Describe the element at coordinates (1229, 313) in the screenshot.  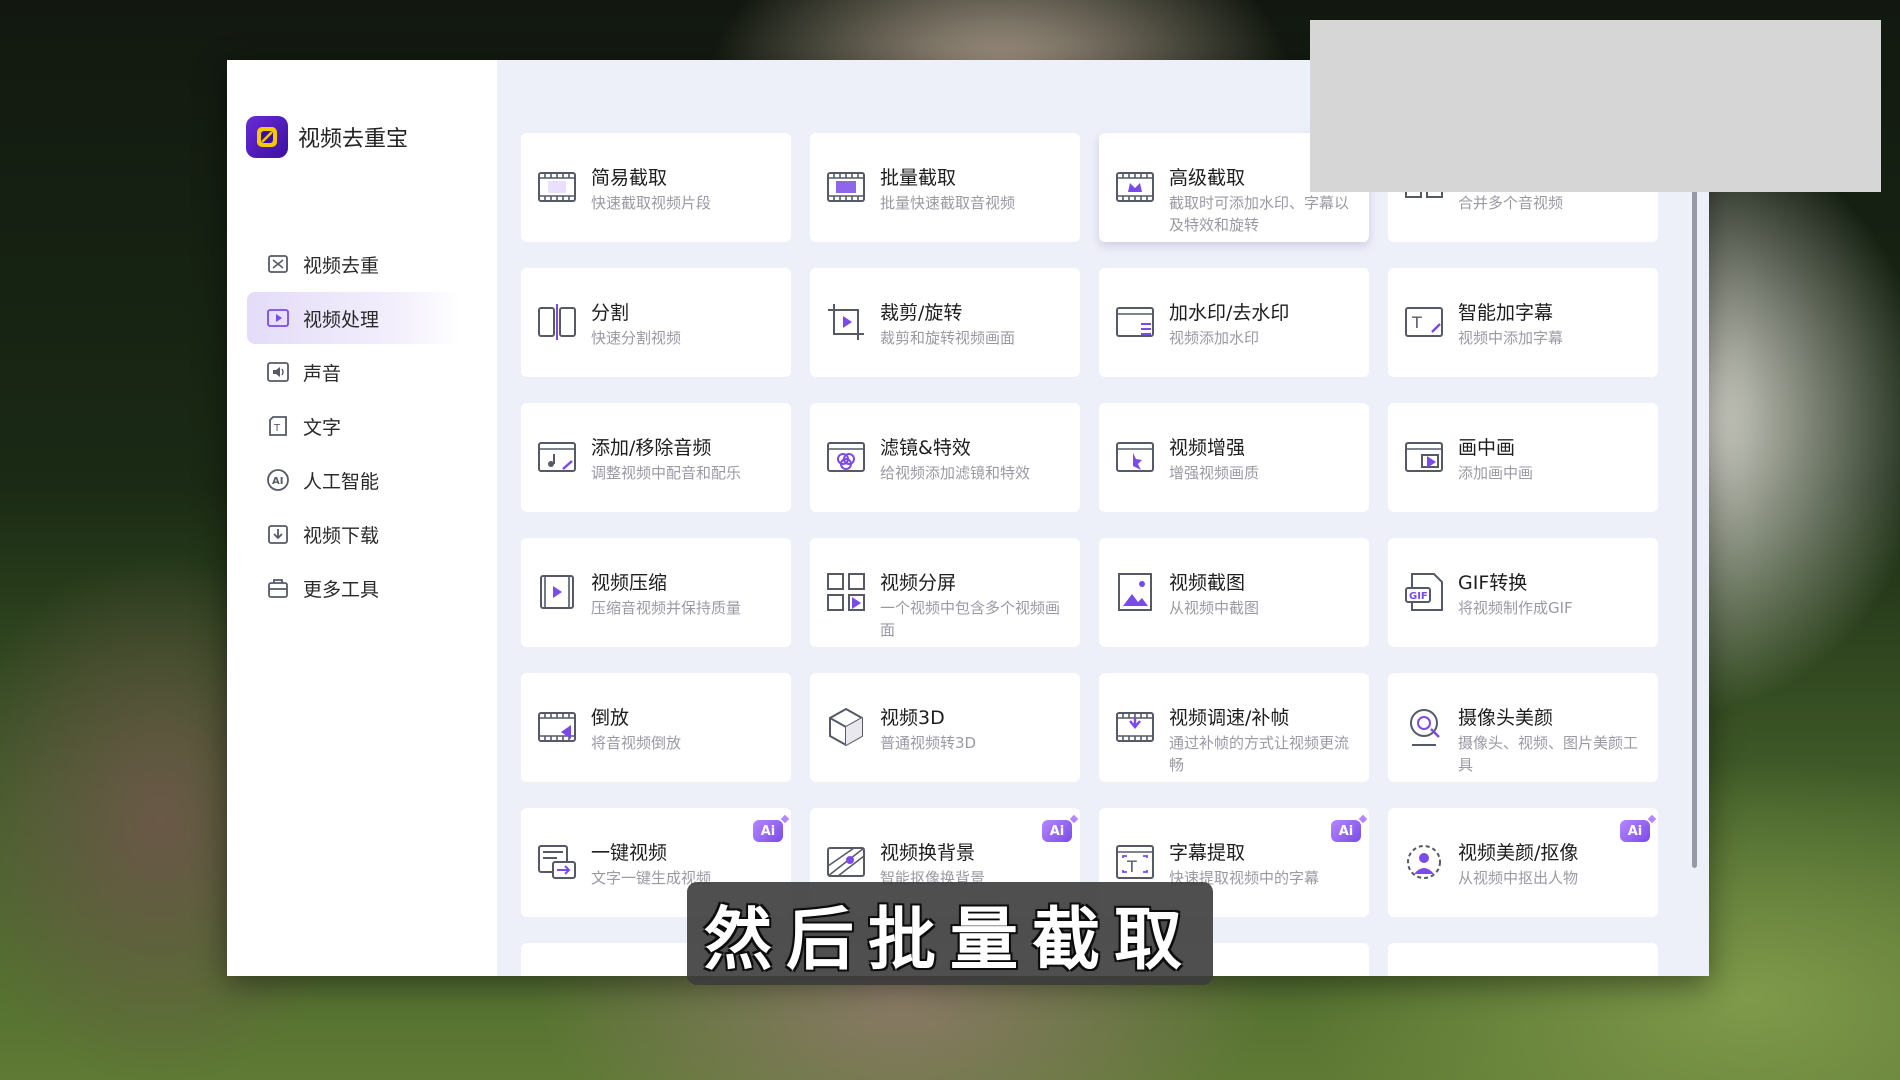
I see `tool-title: 加水印/去水印` at that location.